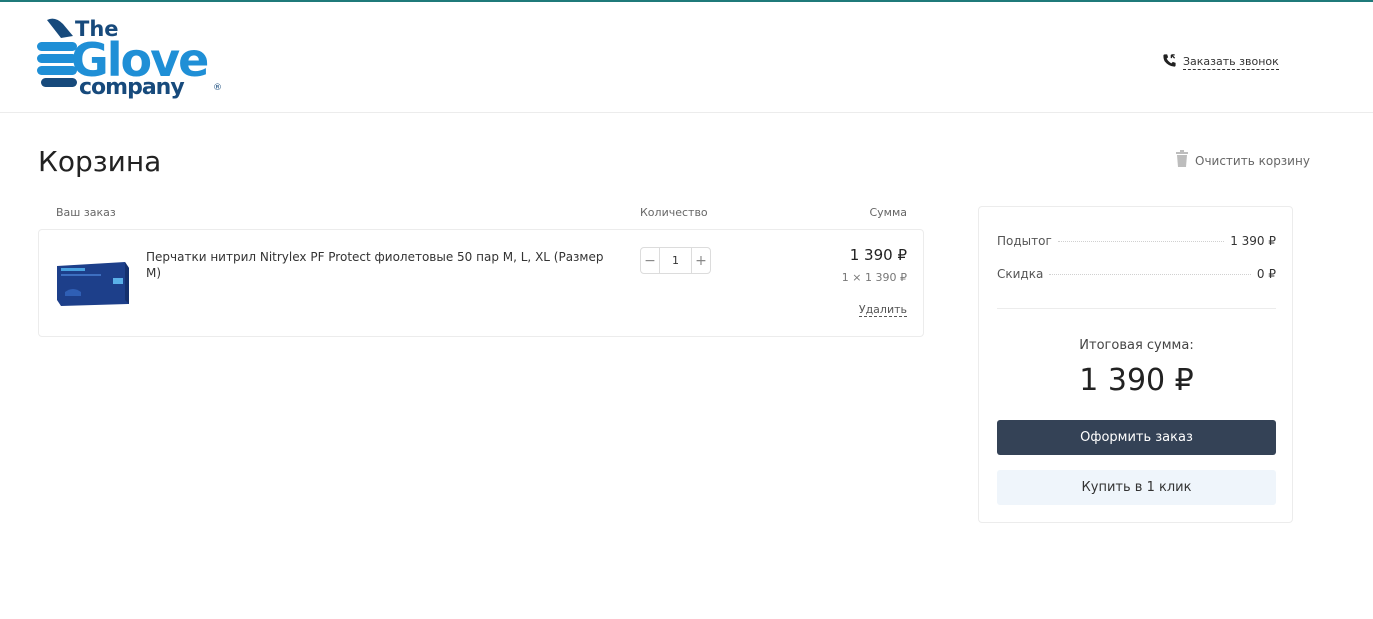 The image size is (1373, 619). What do you see at coordinates (878, 255) in the screenshot?
I see `item-total-price: 1 390 ₽` at bounding box center [878, 255].